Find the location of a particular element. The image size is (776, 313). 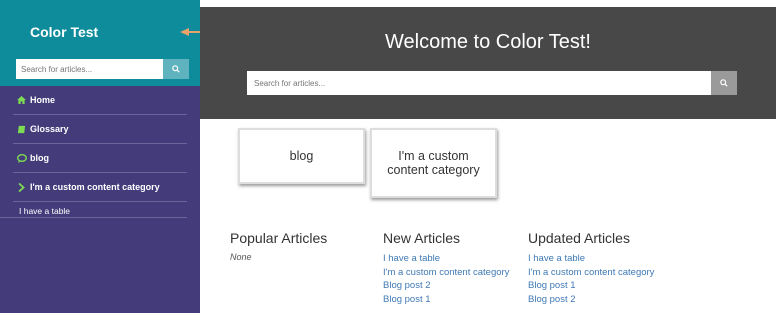

book-icon is located at coordinates (21, 129).